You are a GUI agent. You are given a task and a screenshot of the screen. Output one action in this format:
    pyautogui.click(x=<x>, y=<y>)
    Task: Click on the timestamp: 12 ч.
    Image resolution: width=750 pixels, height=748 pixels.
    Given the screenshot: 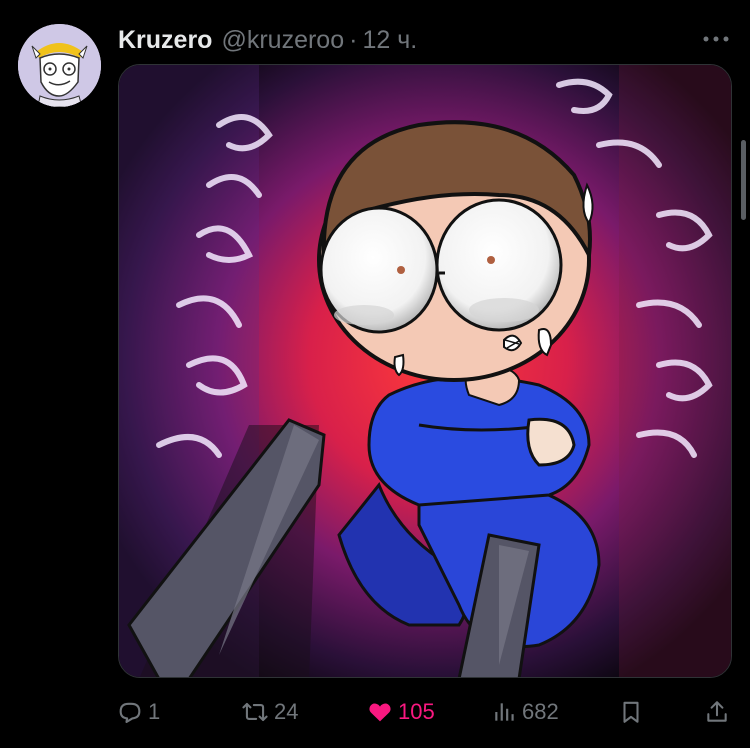 What is the action you would take?
    pyautogui.click(x=389, y=40)
    